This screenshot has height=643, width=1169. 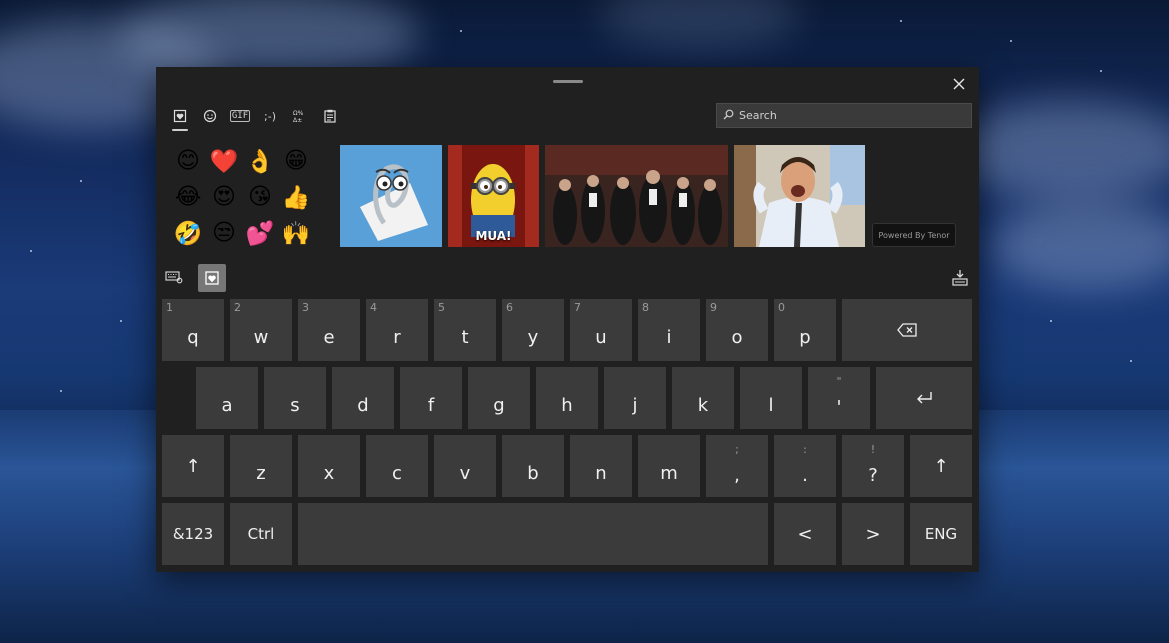 I want to click on key-m: m, so click(x=669, y=466).